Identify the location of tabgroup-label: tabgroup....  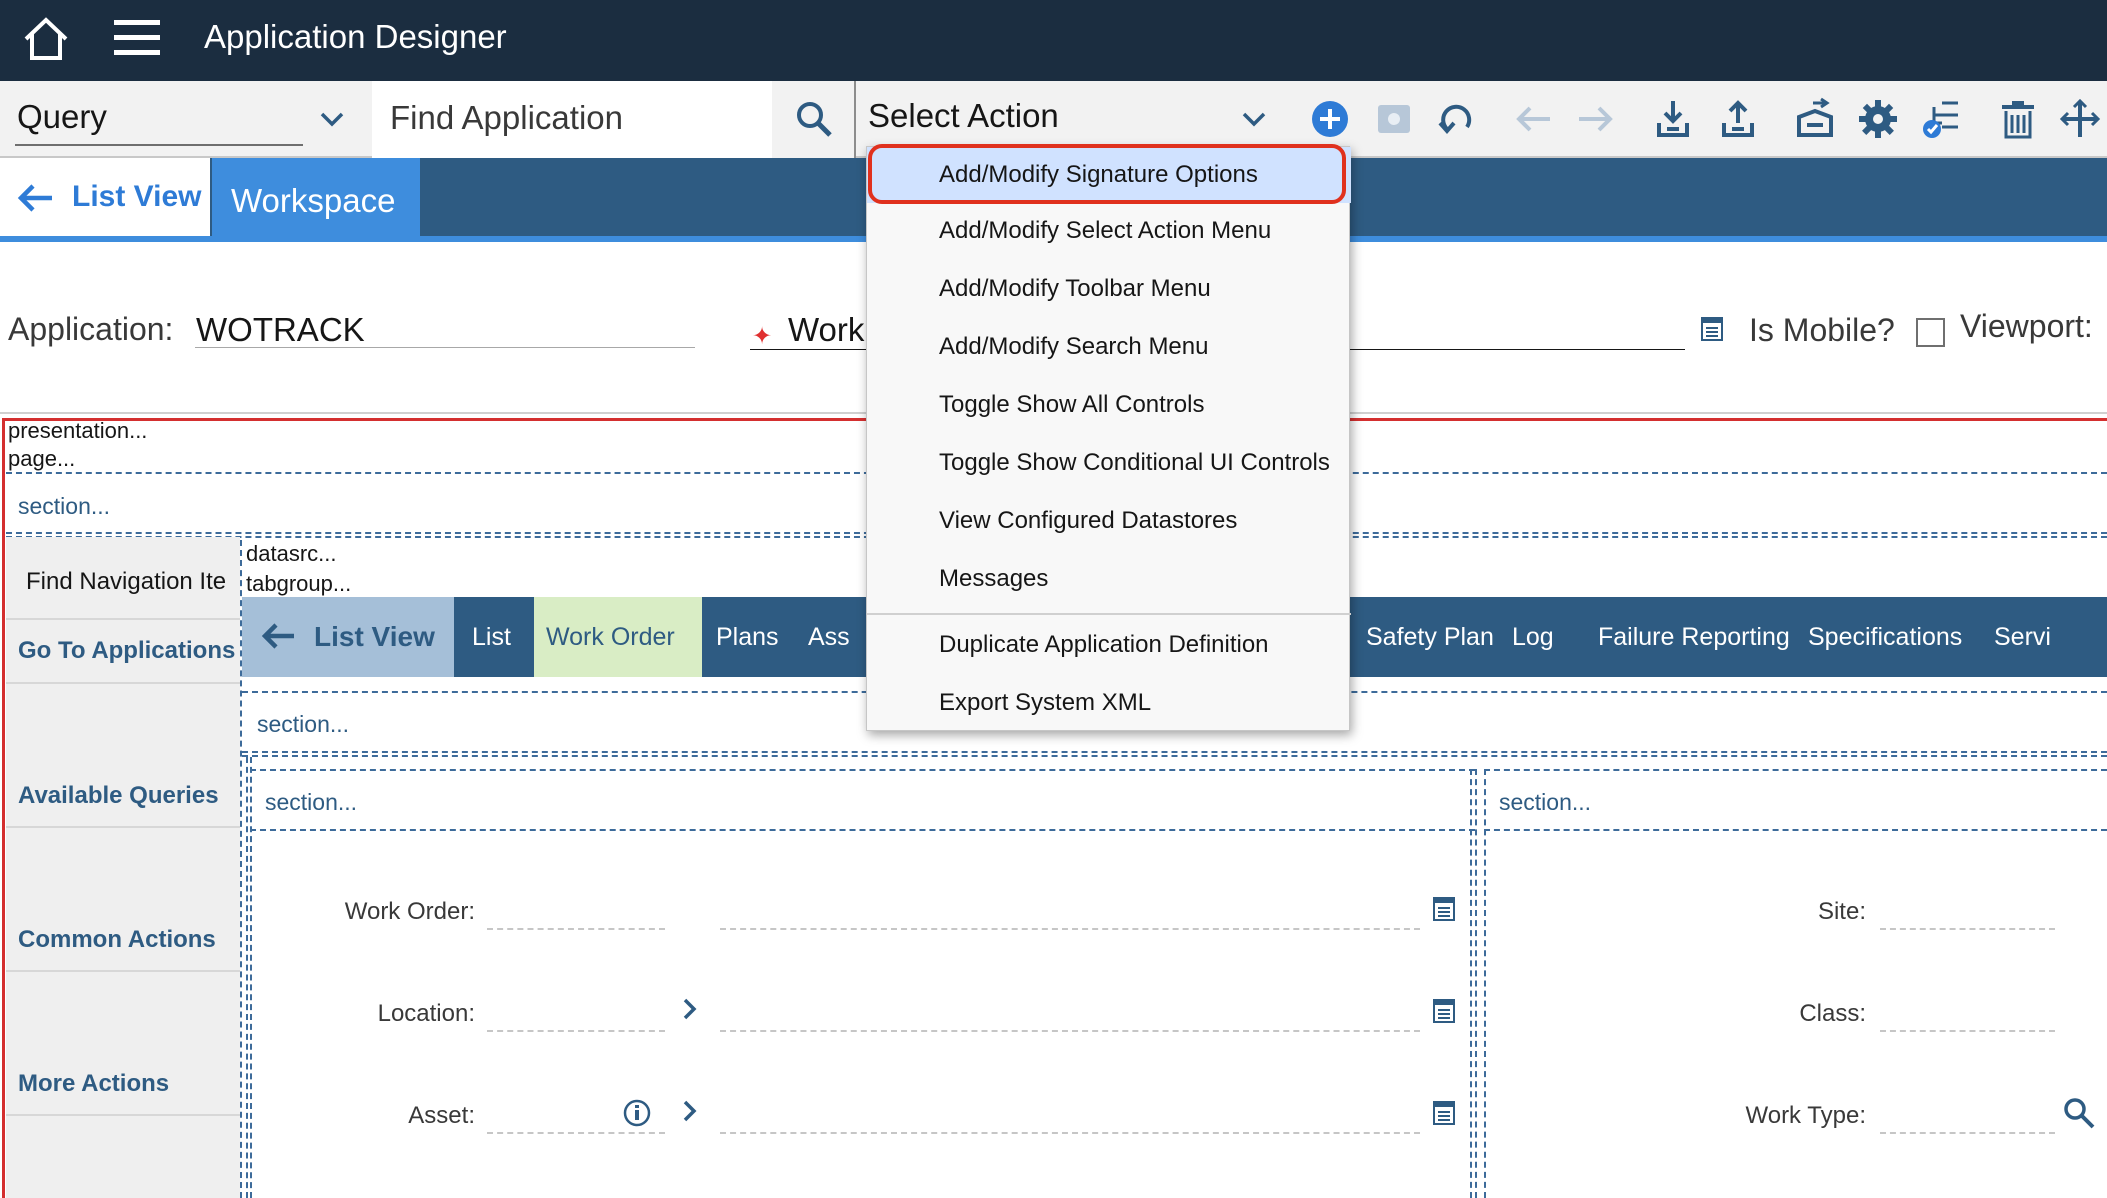
(298, 584).